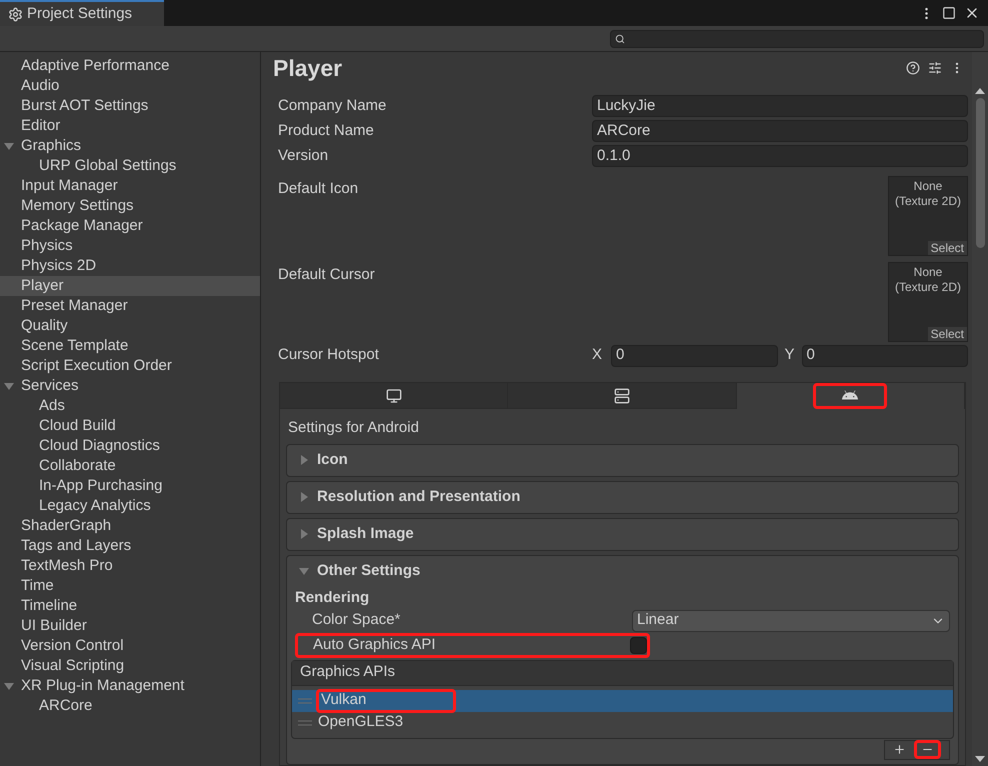 The height and width of the screenshot is (766, 988). I want to click on text-field: ARCore, so click(780, 131).